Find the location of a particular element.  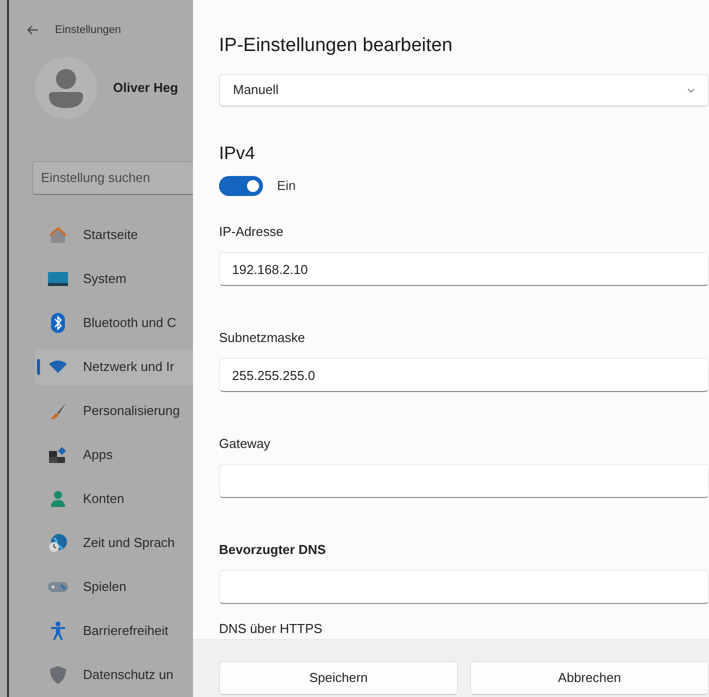

nav-item: Datenschutz un is located at coordinates (114, 674).